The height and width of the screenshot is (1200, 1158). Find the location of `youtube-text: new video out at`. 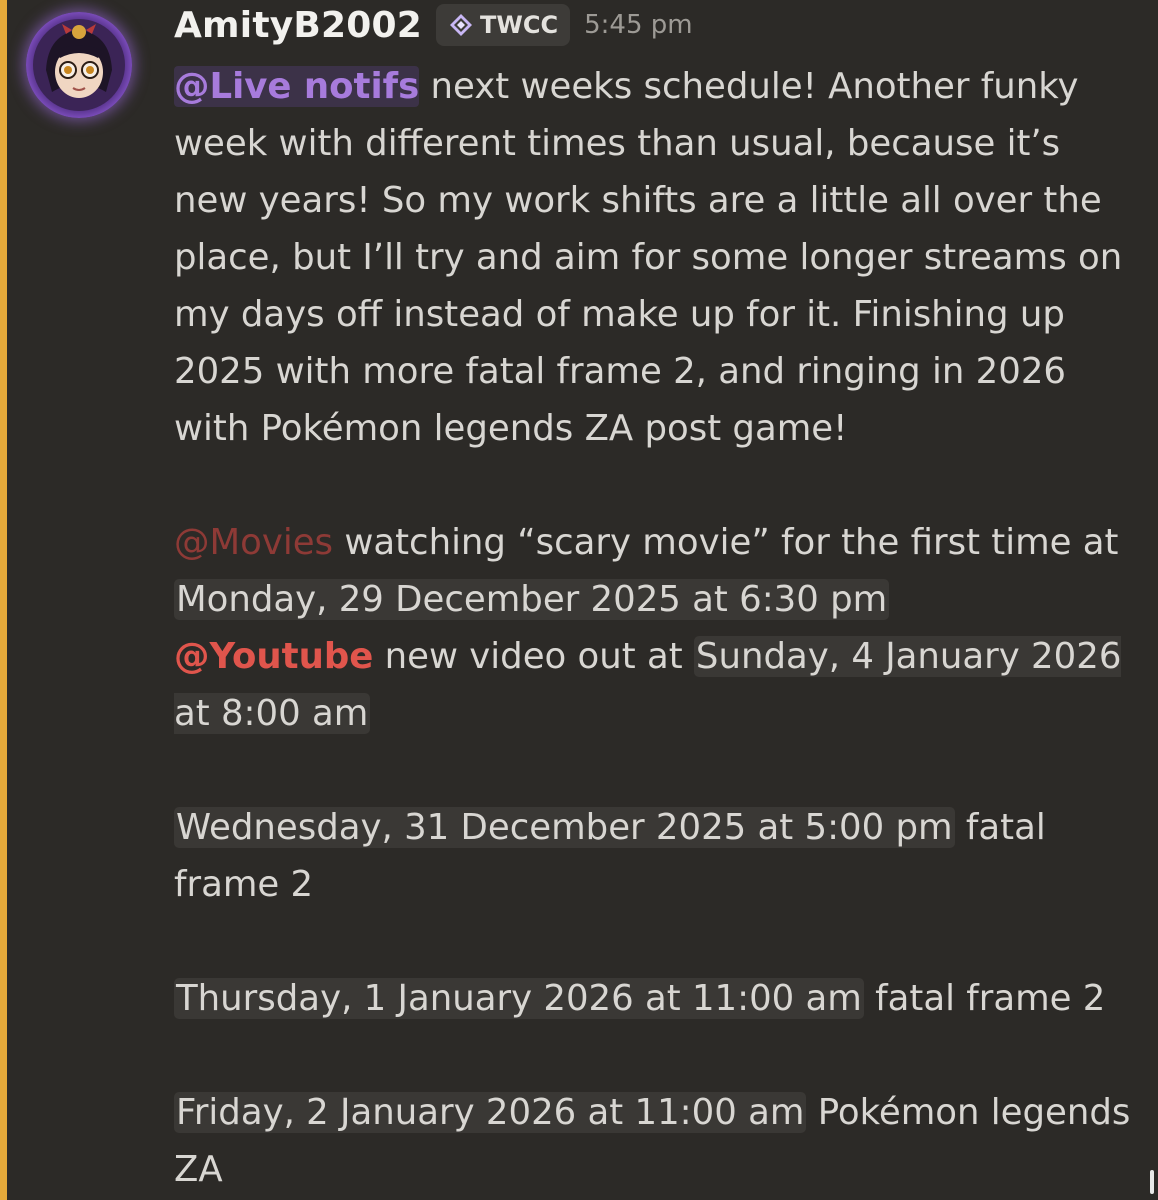

youtube-text: new video out at is located at coordinates (533, 656).